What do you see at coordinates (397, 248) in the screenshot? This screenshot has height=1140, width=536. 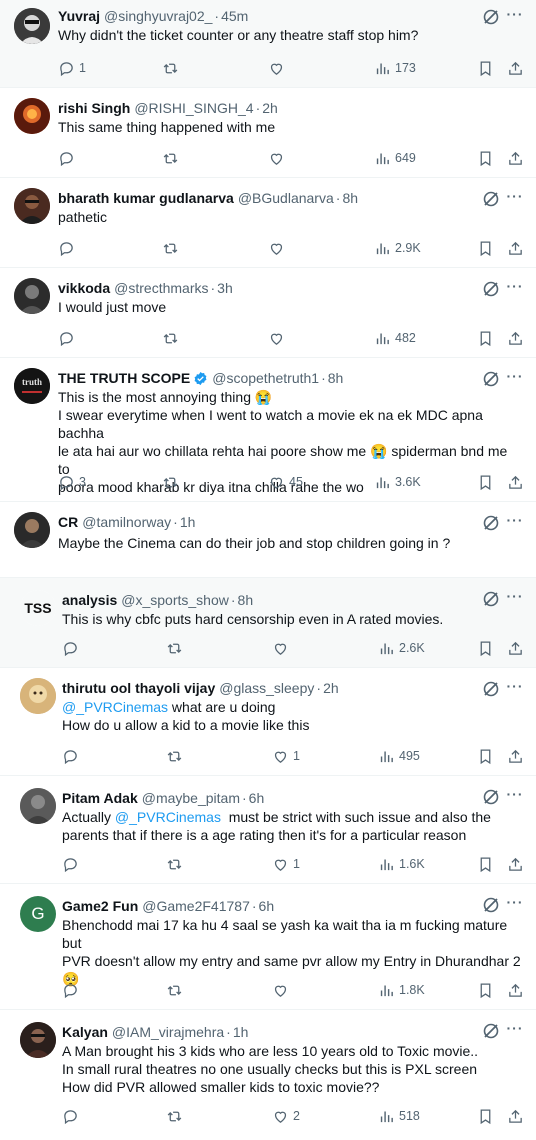 I see `views-button: 2.9K` at bounding box center [397, 248].